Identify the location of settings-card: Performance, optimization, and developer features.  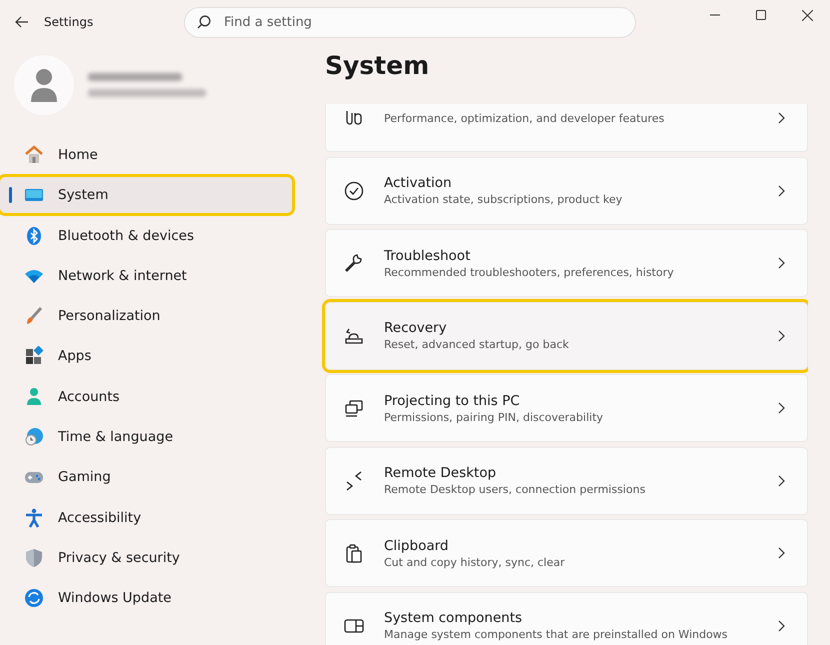
(566, 128).